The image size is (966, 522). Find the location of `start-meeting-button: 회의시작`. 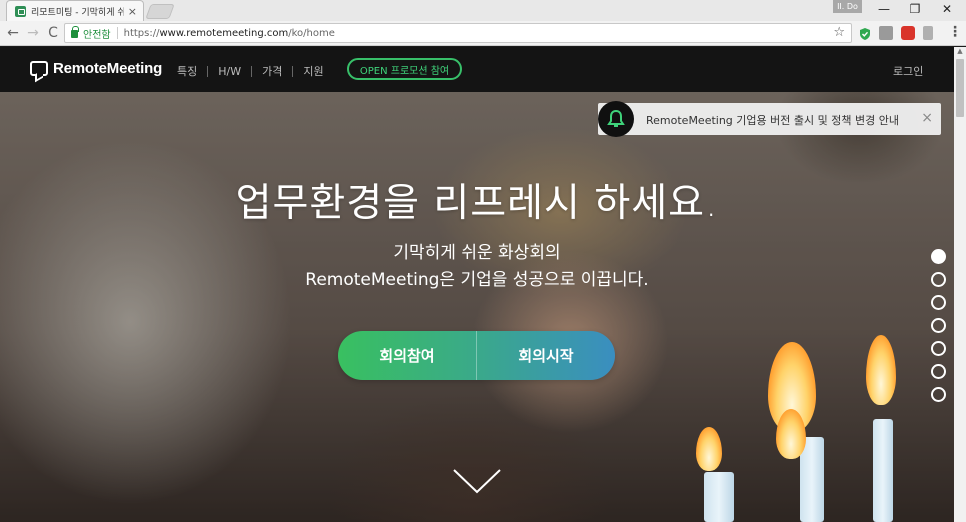

start-meeting-button: 회의시작 is located at coordinates (546, 355).